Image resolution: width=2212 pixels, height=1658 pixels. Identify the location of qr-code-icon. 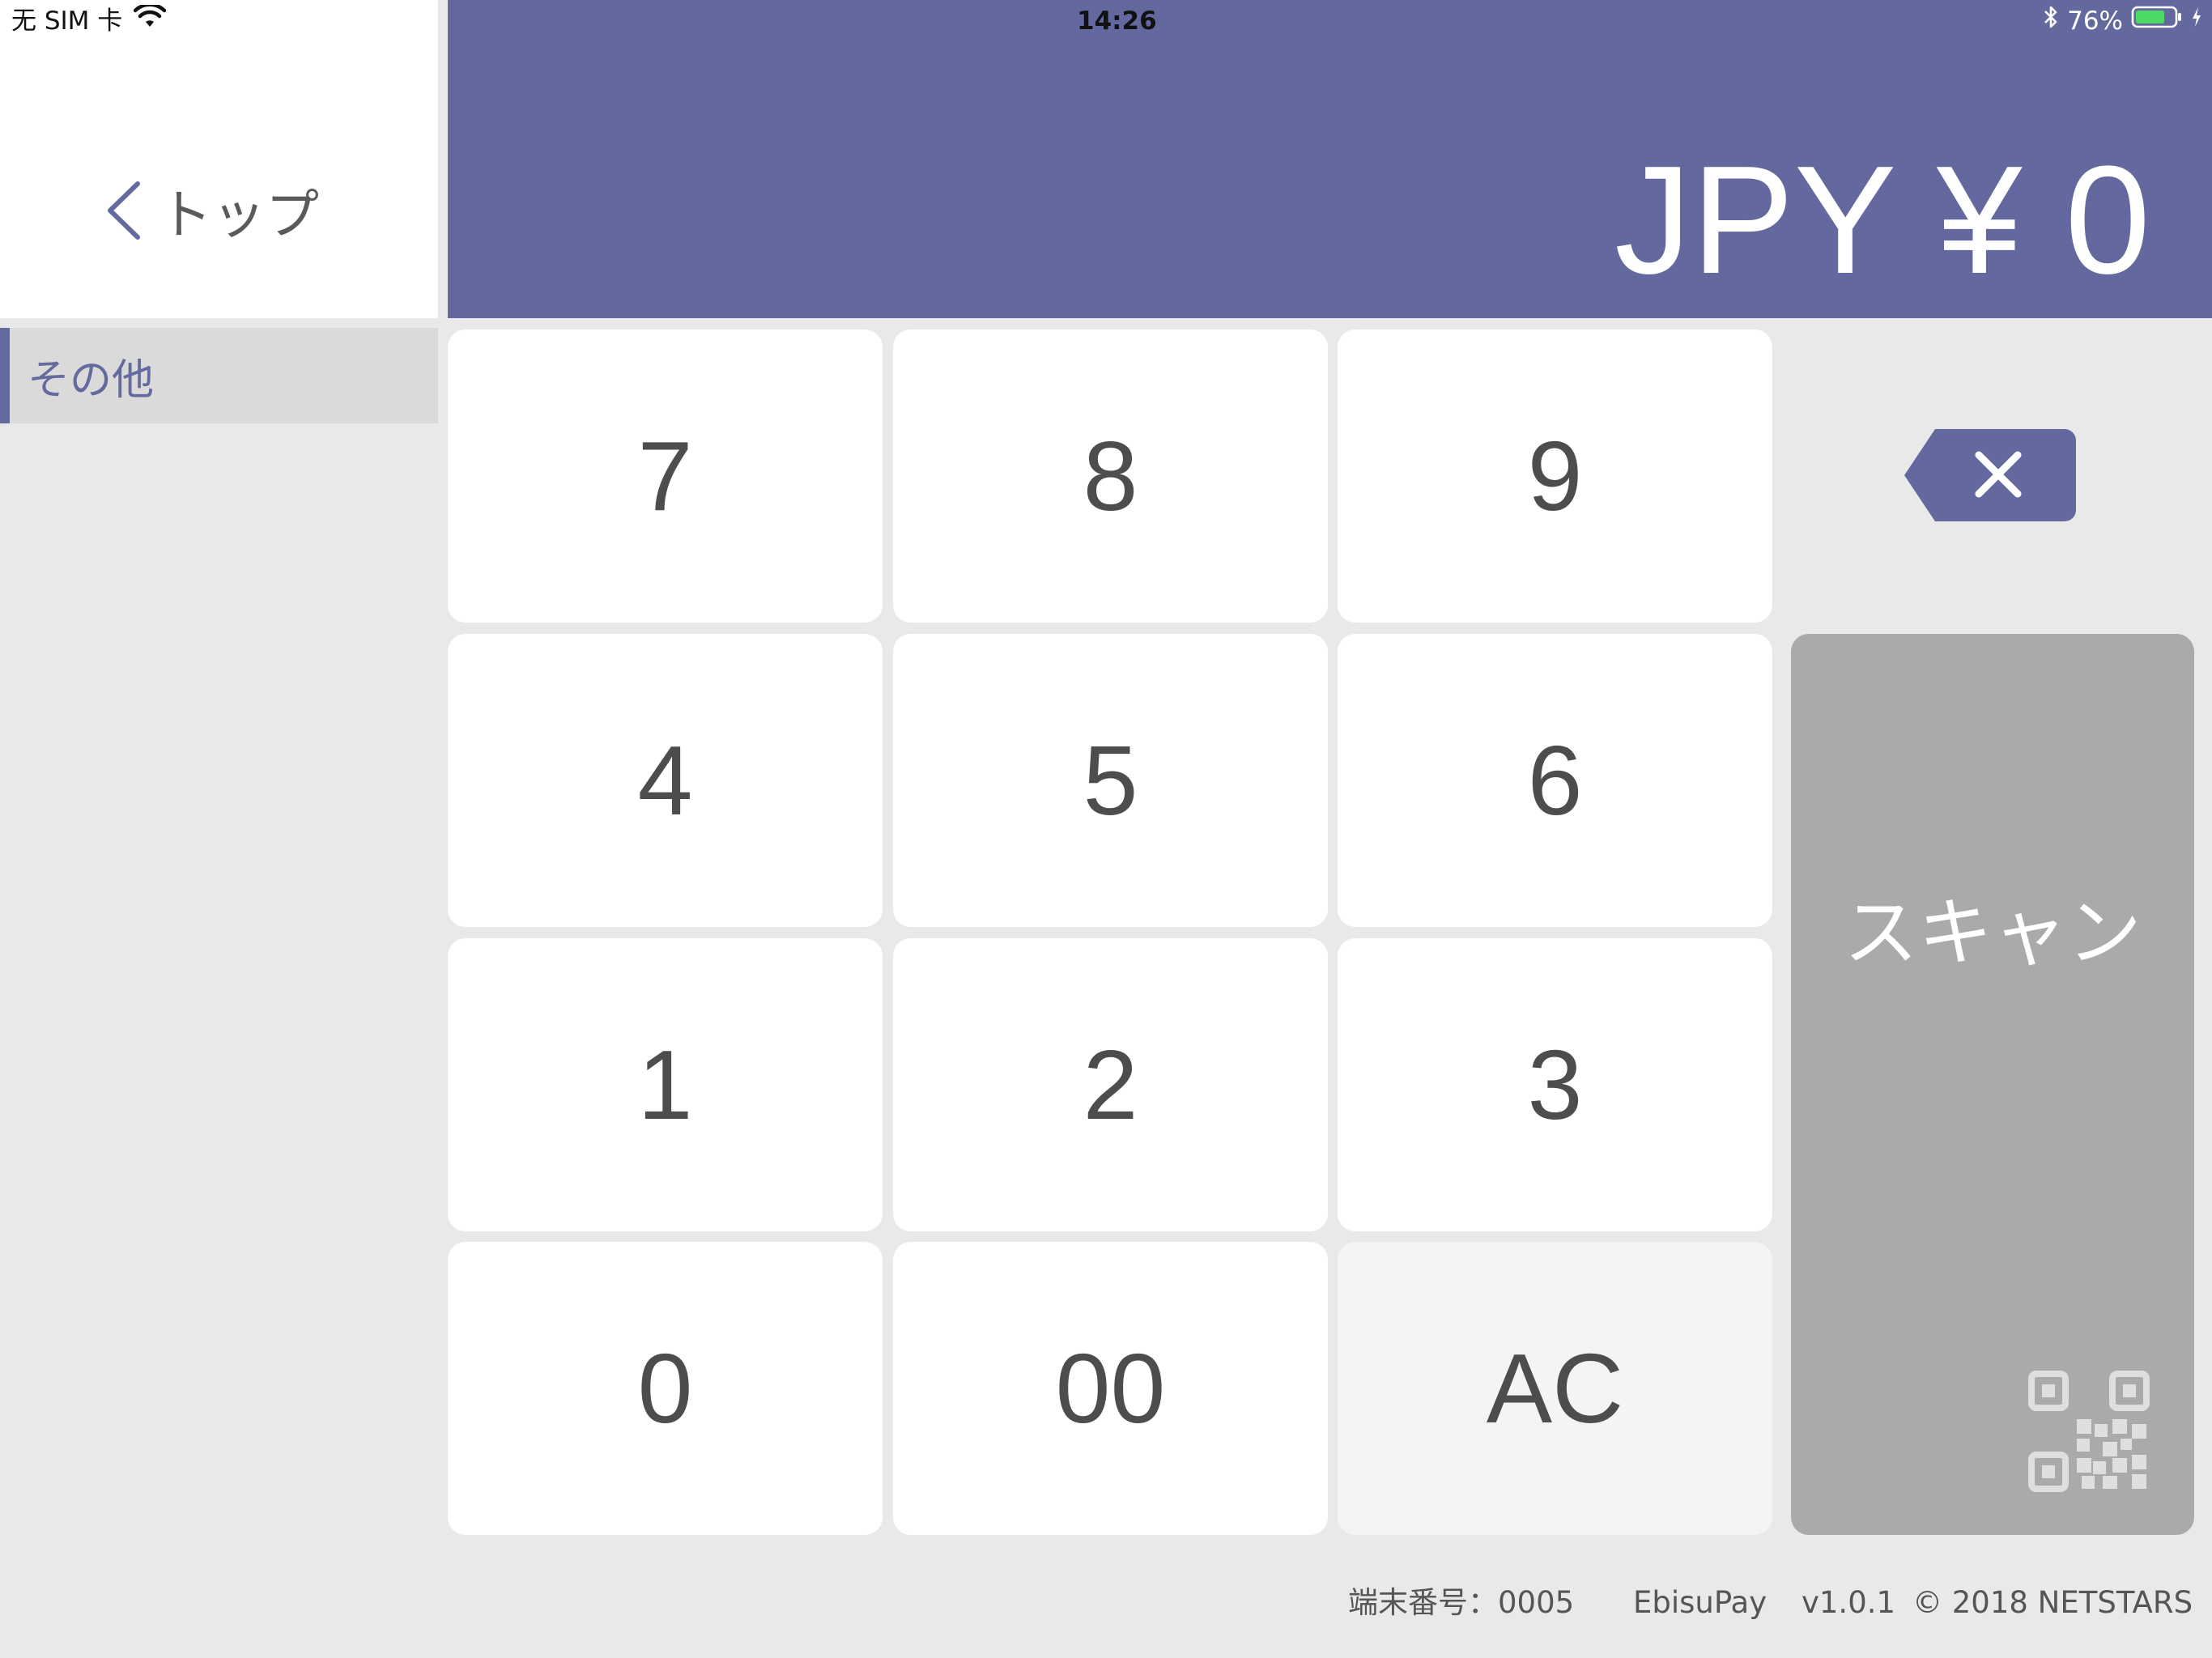
(2089, 1433).